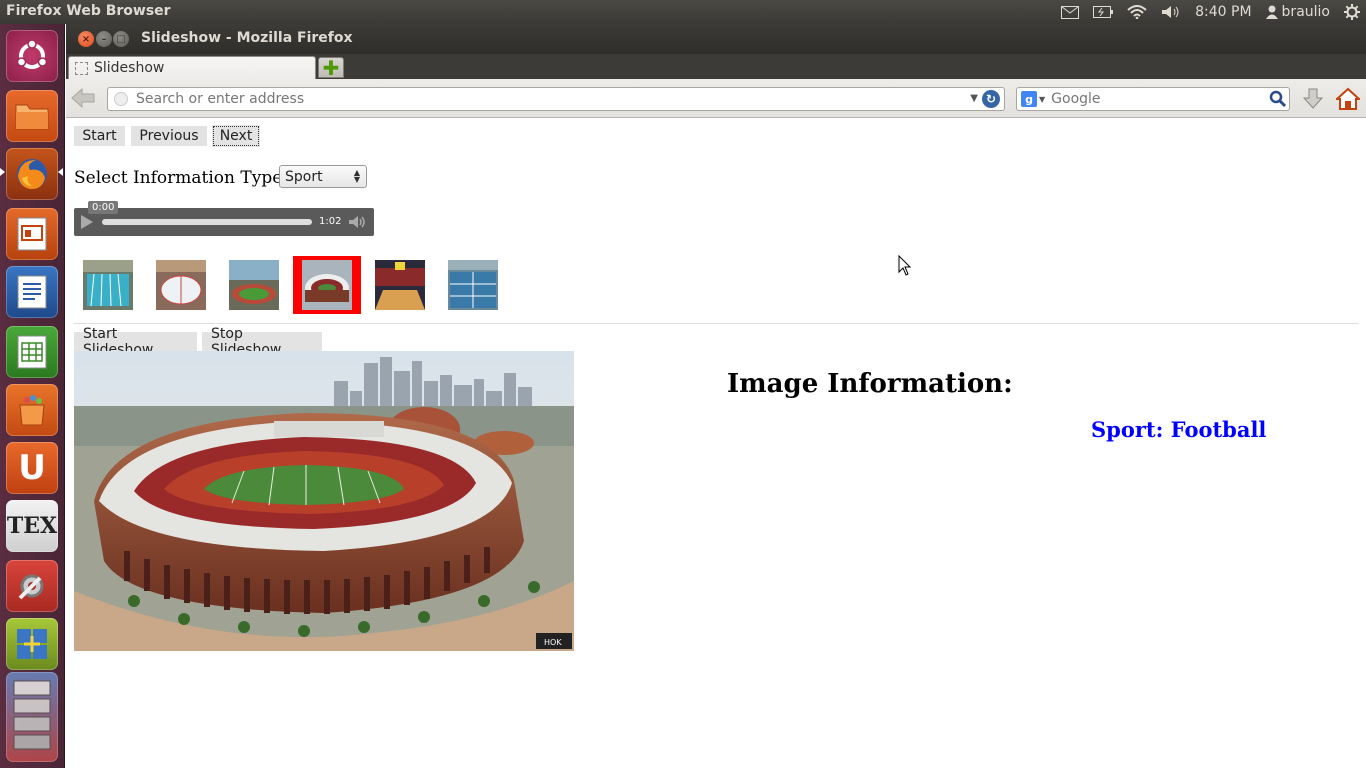  What do you see at coordinates (991, 99) in the screenshot?
I see `reload-icon: ↻` at bounding box center [991, 99].